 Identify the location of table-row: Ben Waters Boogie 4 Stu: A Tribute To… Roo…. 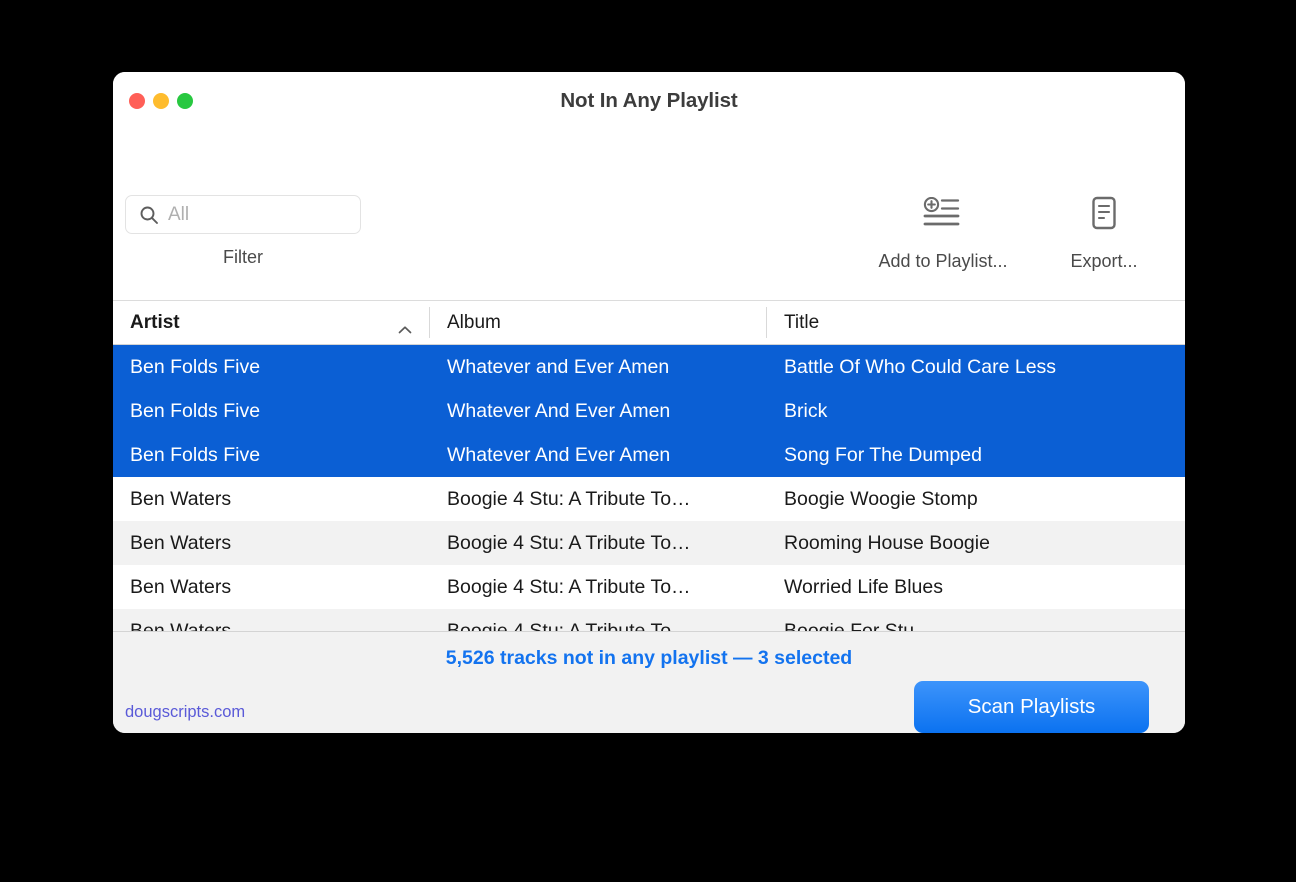
(649, 543).